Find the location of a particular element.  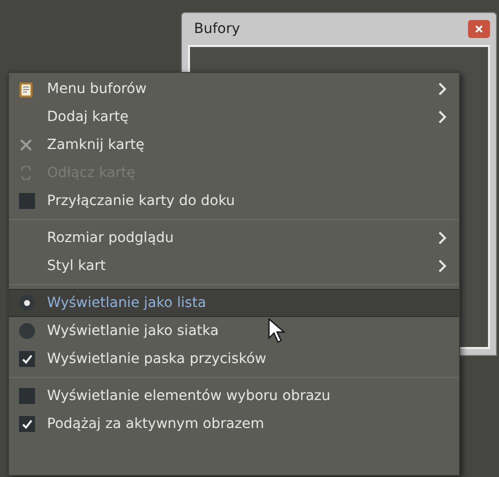

menu-item: Wyświetlanie paska przycisków is located at coordinates (234, 359).